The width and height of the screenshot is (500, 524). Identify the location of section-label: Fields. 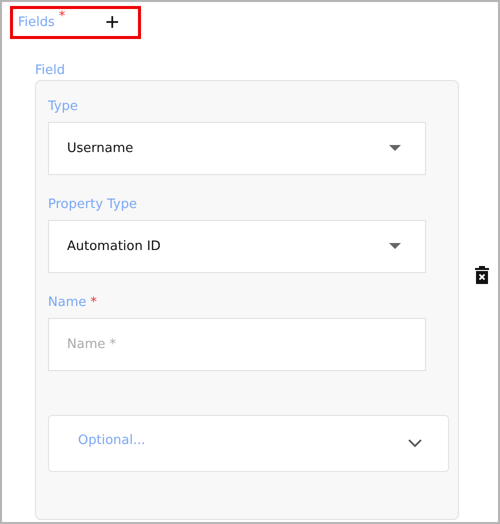
(36, 22).